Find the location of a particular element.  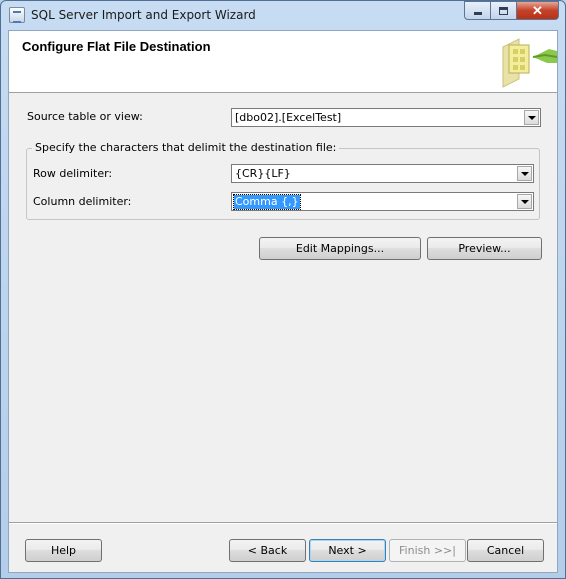

maximize-button is located at coordinates (503, 10).